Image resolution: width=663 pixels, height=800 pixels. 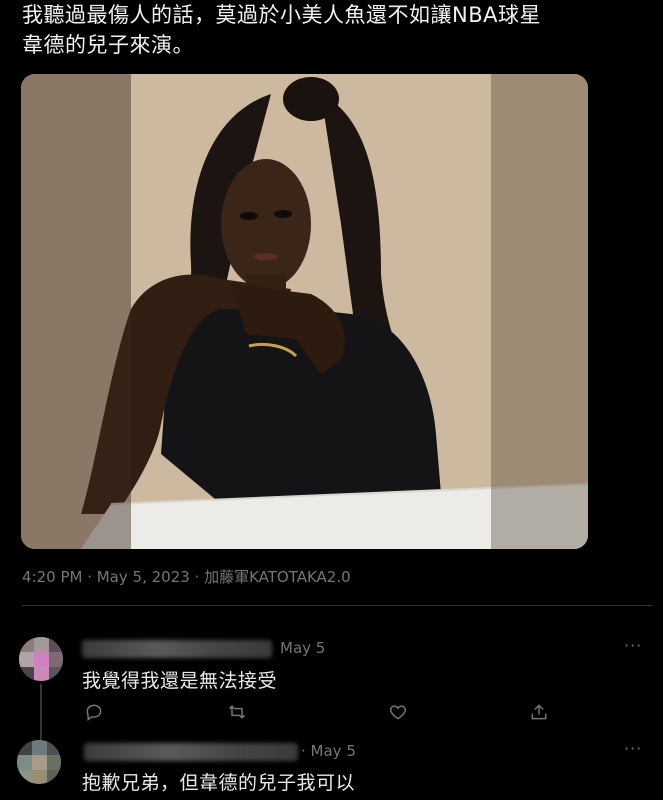 I want to click on share-icon, so click(x=539, y=712).